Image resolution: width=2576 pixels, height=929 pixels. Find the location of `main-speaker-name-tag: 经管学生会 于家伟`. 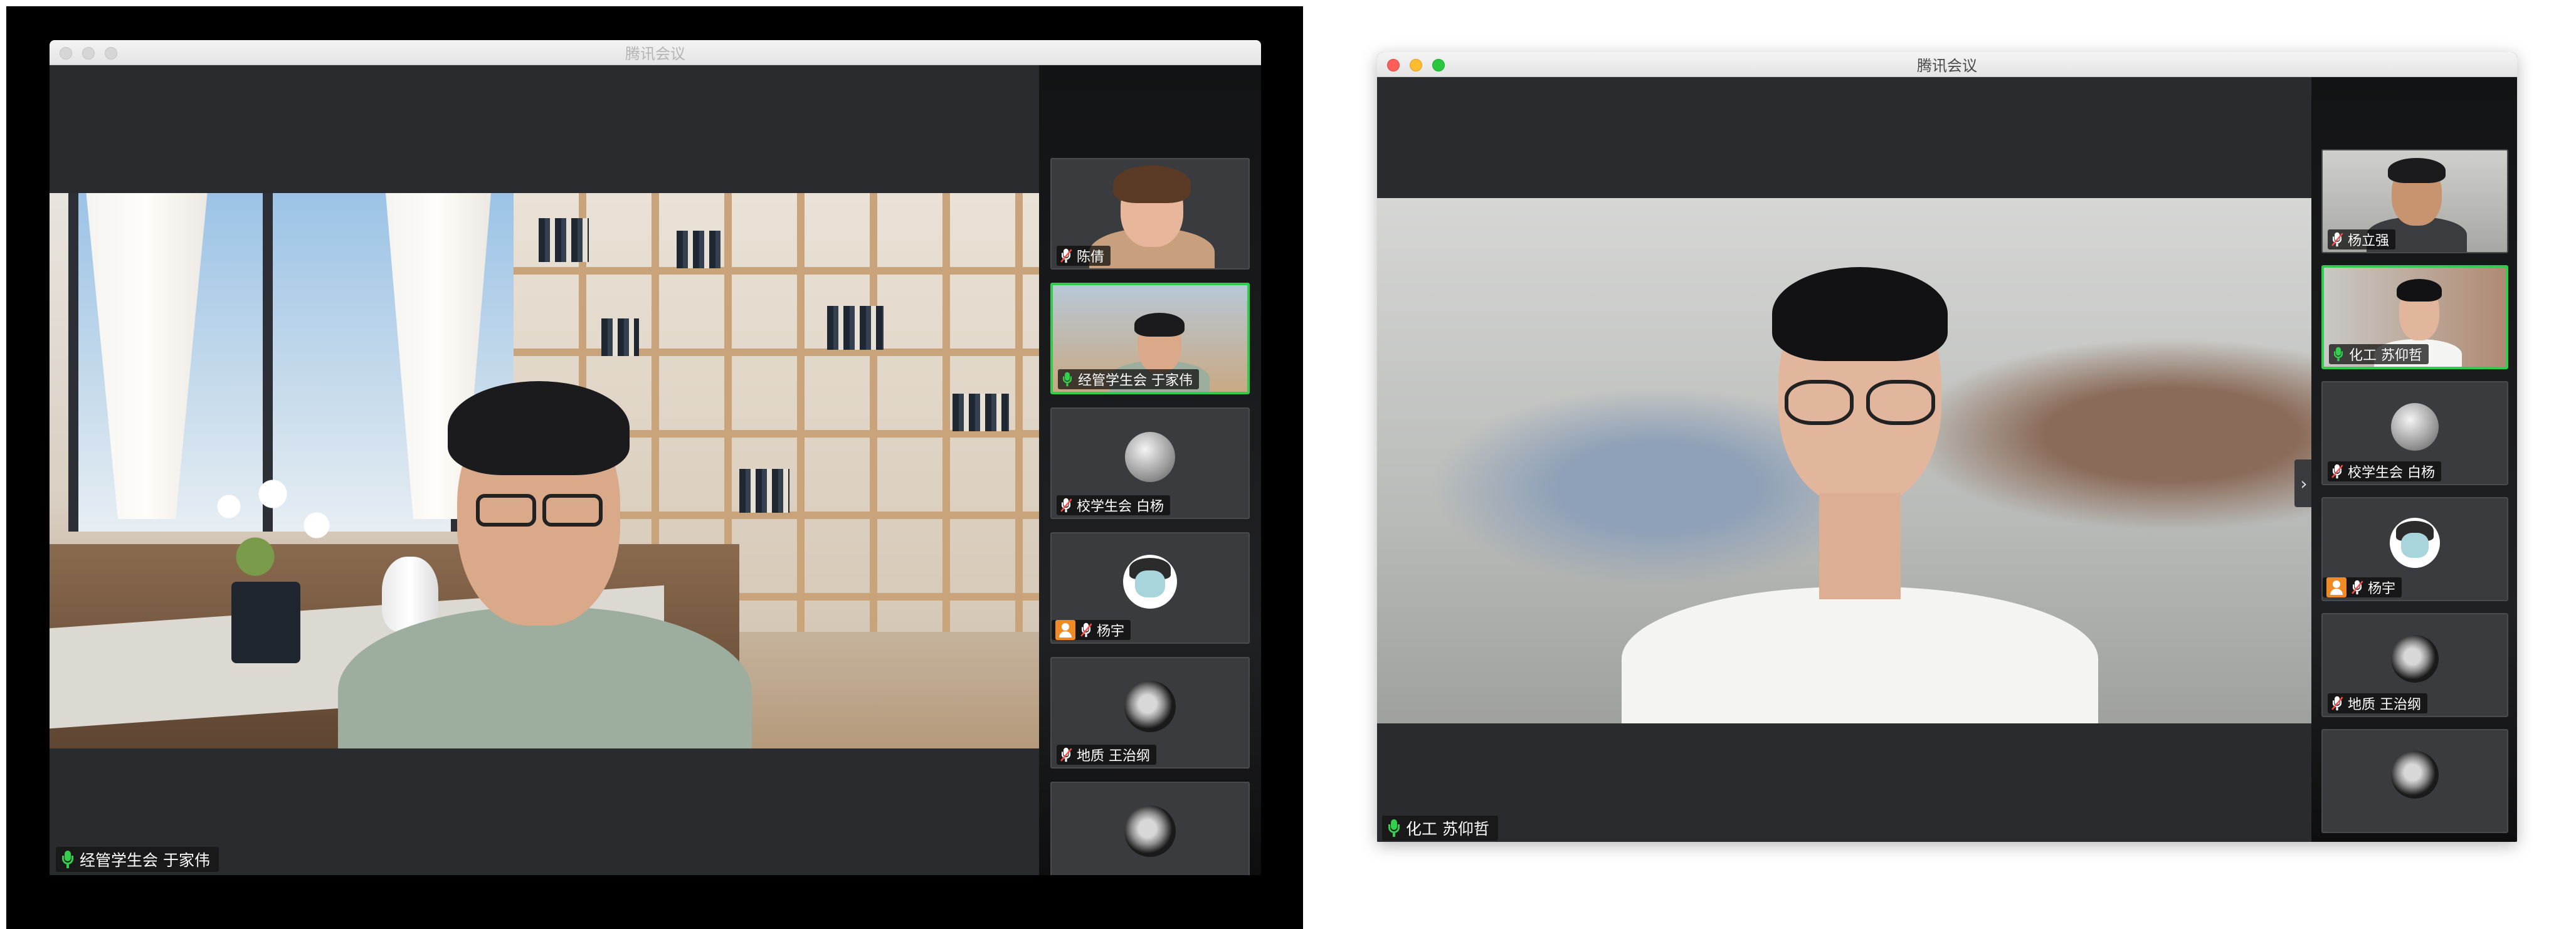

main-speaker-name-tag: 经管学生会 于家伟 is located at coordinates (137, 859).